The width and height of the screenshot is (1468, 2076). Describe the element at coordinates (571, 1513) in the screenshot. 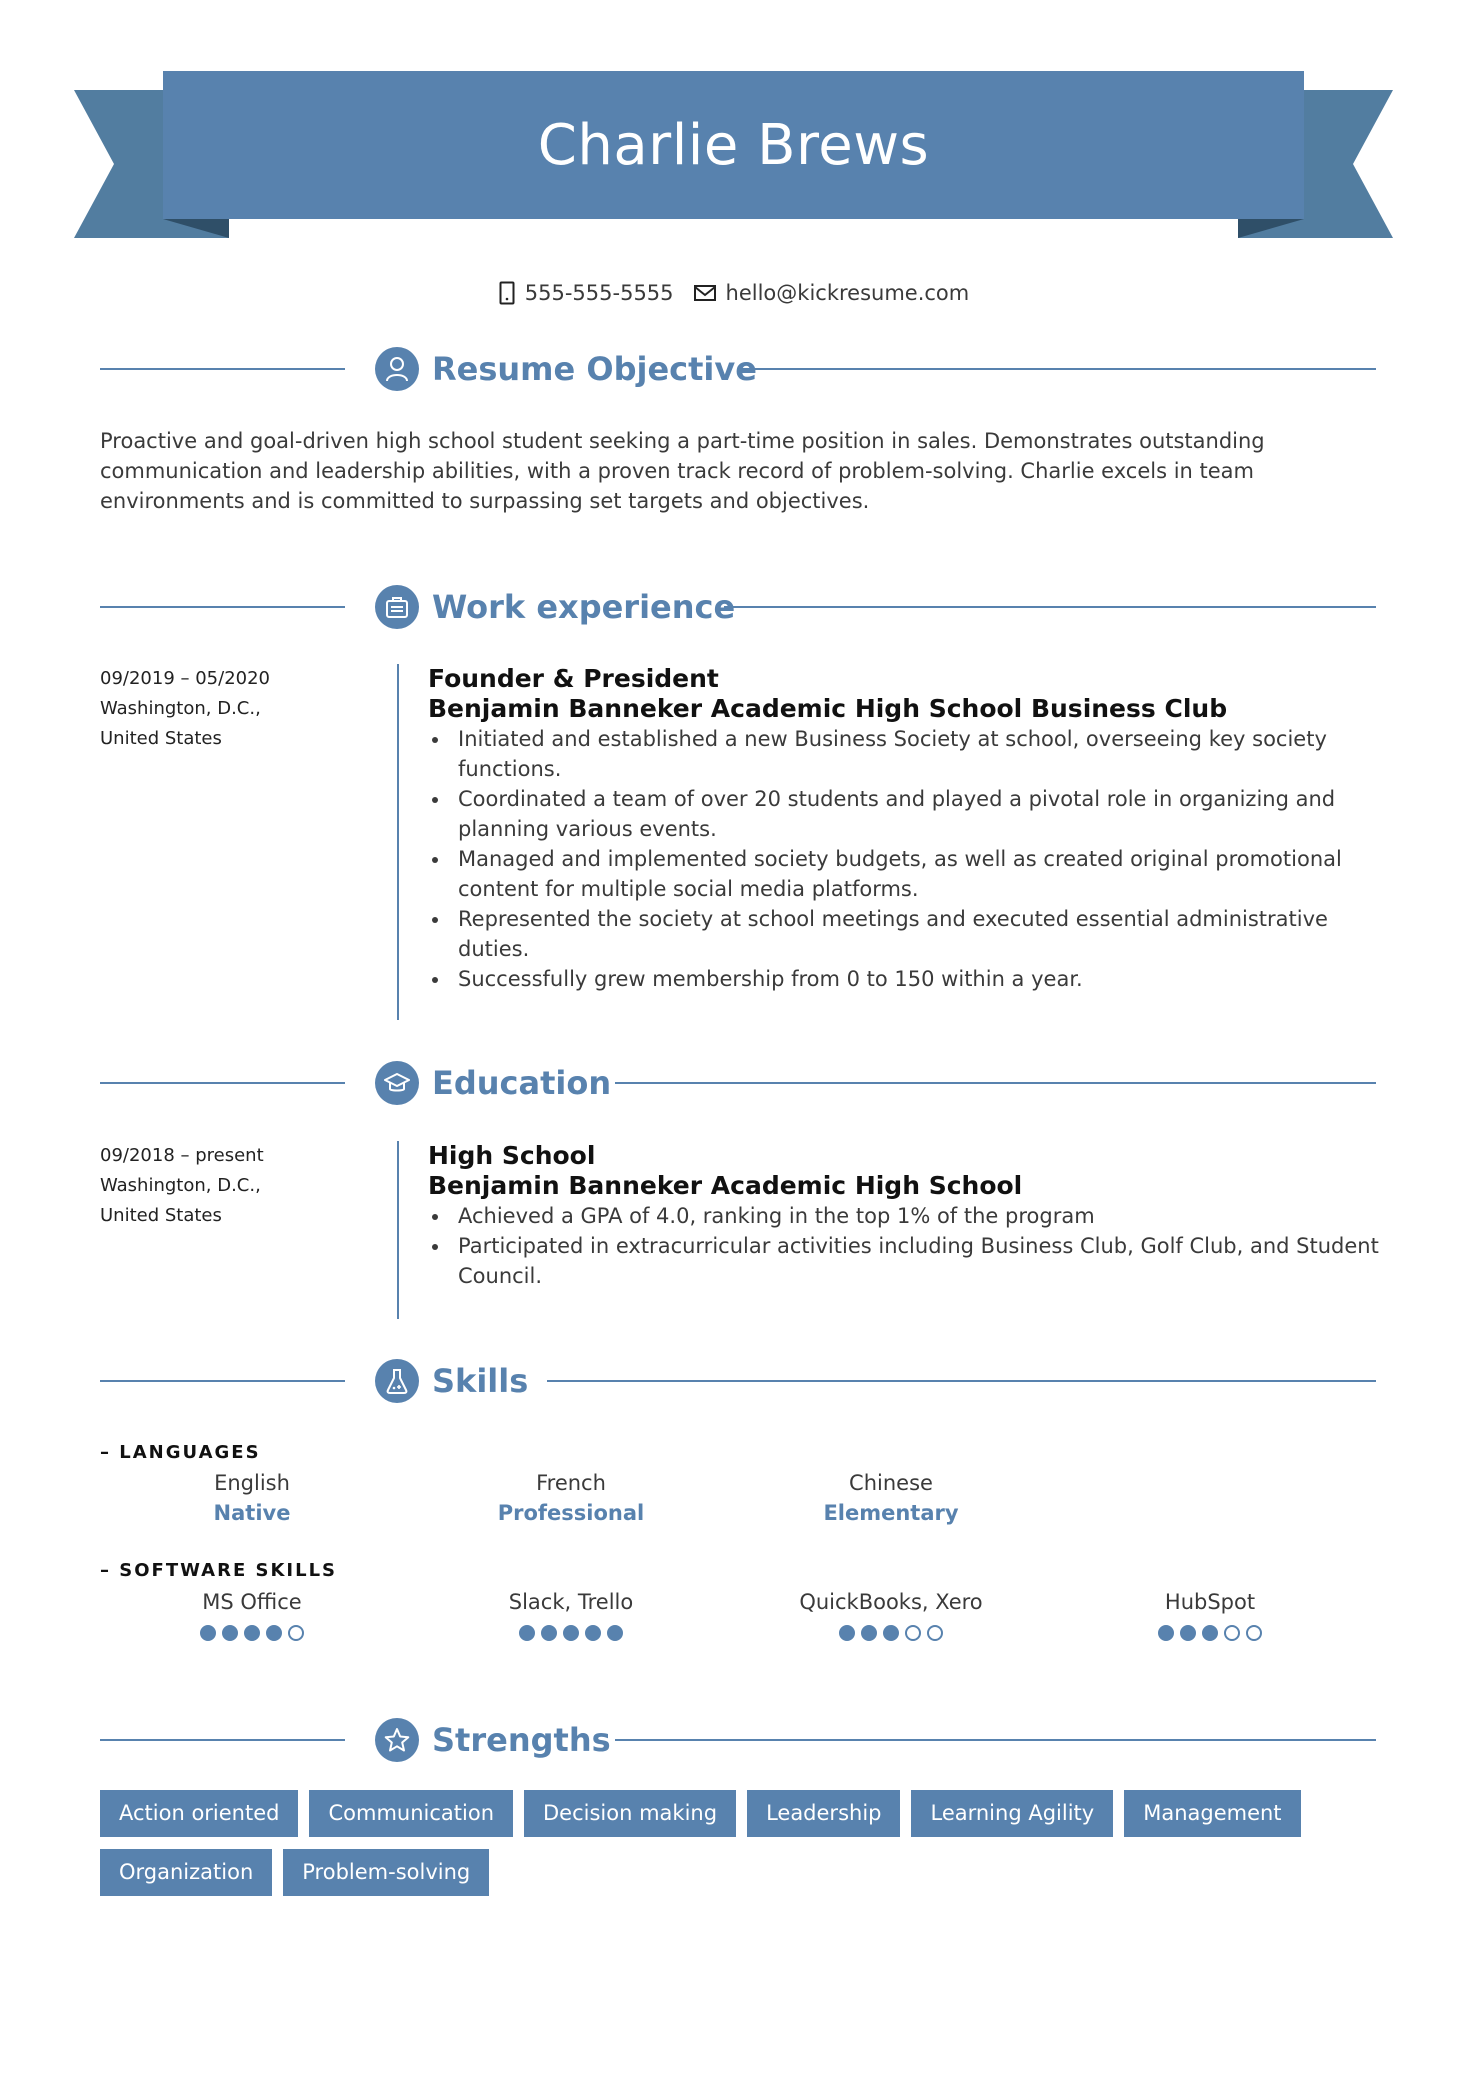

I see `language-level: Professional` at that location.